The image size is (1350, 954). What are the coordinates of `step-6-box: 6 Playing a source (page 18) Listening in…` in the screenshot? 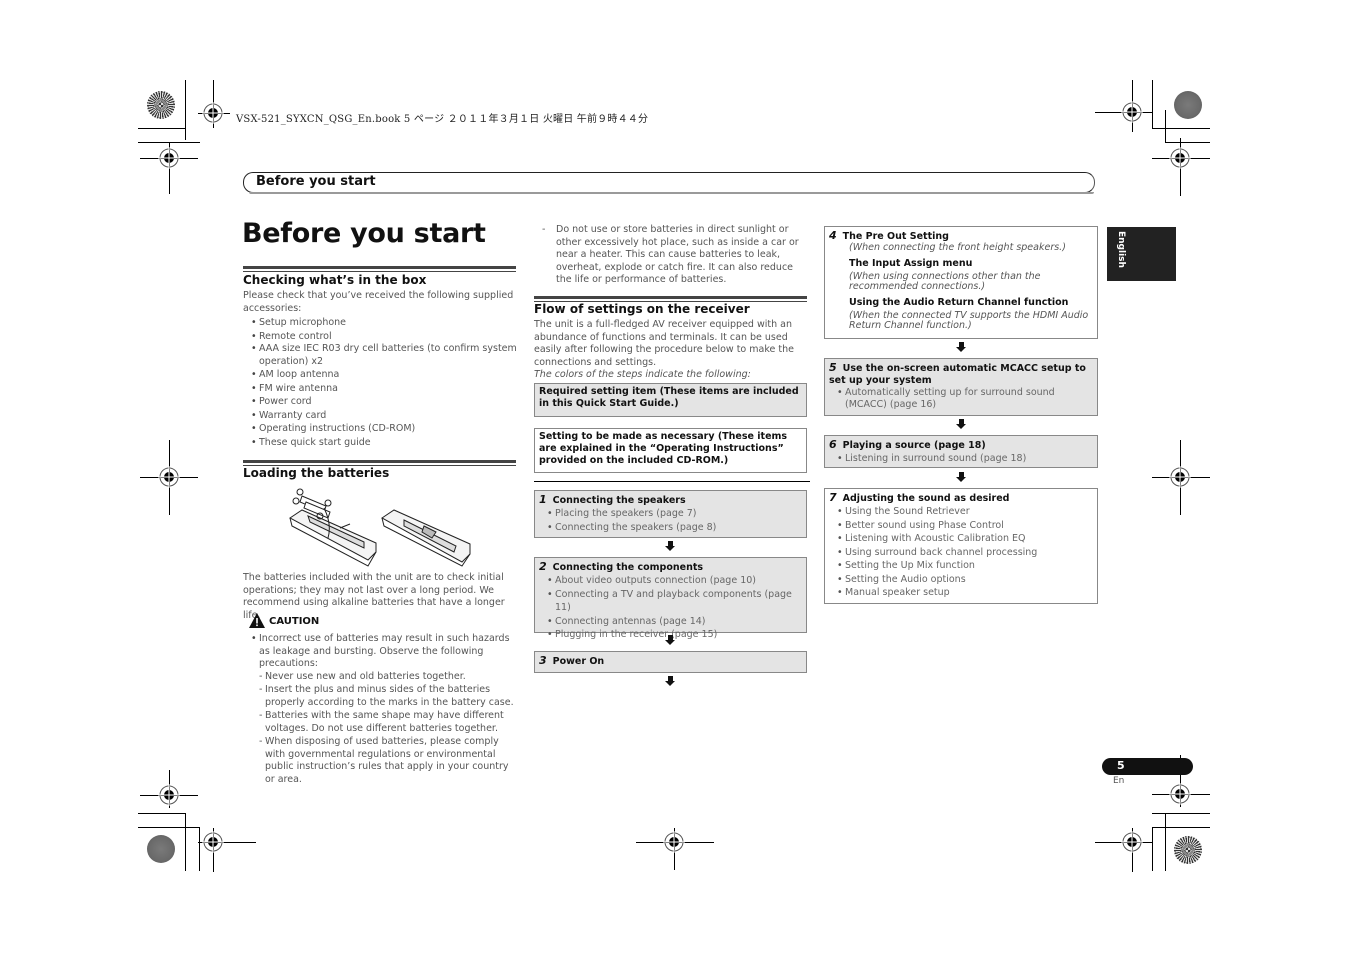 It's located at (961, 451).